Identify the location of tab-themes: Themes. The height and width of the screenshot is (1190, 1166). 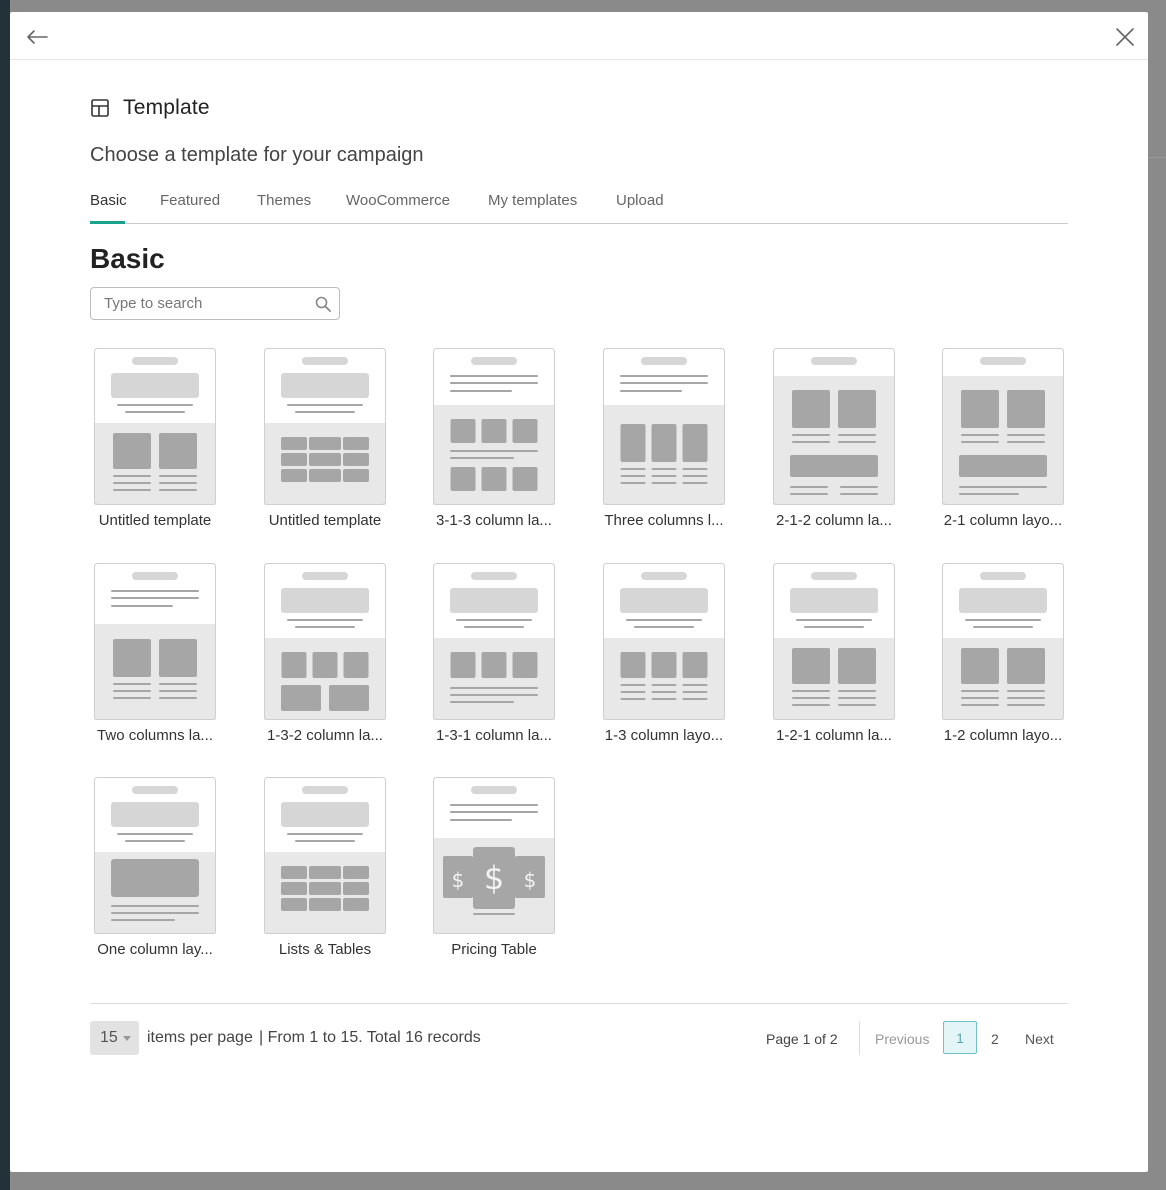
(284, 200).